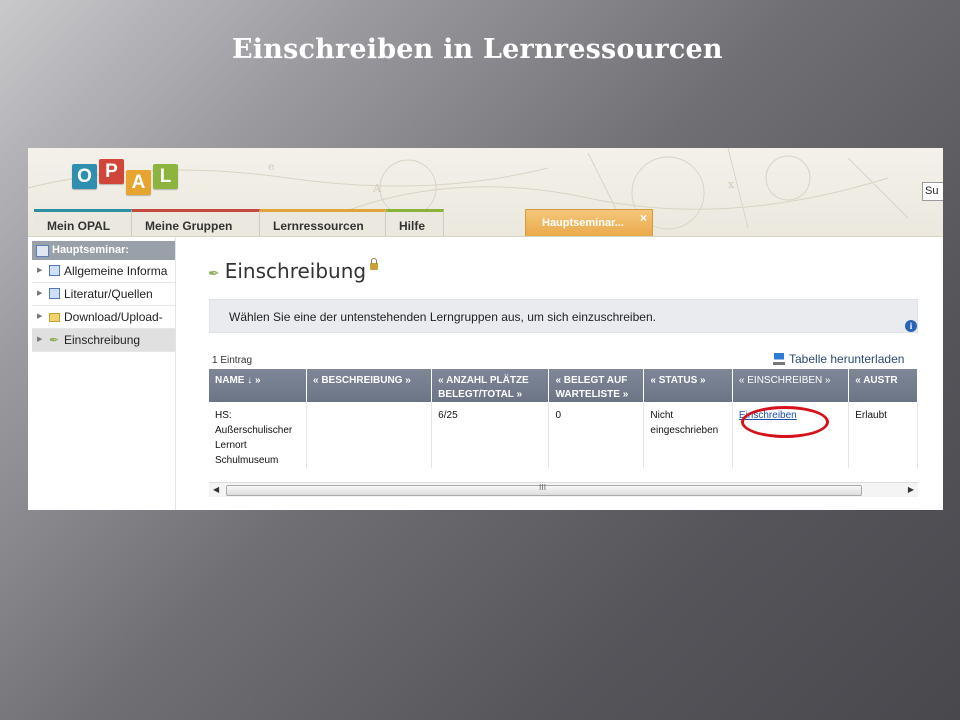 This screenshot has height=720, width=960. Describe the element at coordinates (477, 49) in the screenshot. I see `slide-title: Einschreiben in Lernressourcen` at that location.